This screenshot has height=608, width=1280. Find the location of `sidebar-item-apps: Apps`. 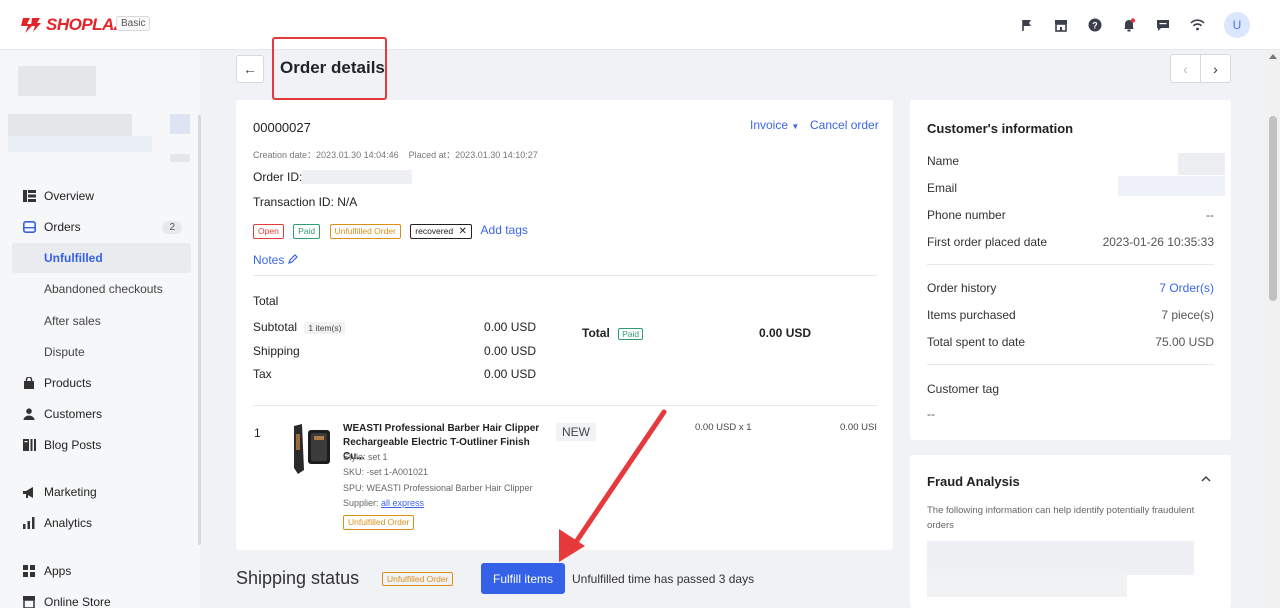

sidebar-item-apps: Apps is located at coordinates (96, 571).